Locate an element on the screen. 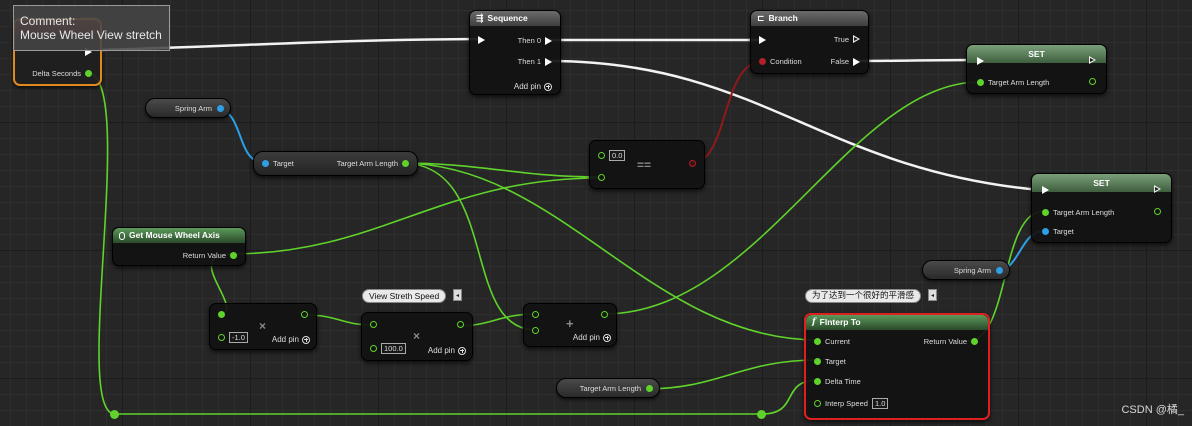  finterp-interp-speed-pin: Interp Speed 1.0 is located at coordinates (851, 403).